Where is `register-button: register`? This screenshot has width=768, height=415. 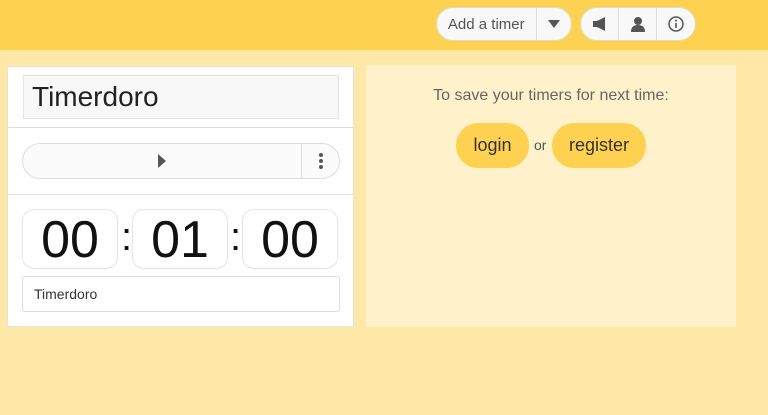
register-button: register is located at coordinates (599, 145).